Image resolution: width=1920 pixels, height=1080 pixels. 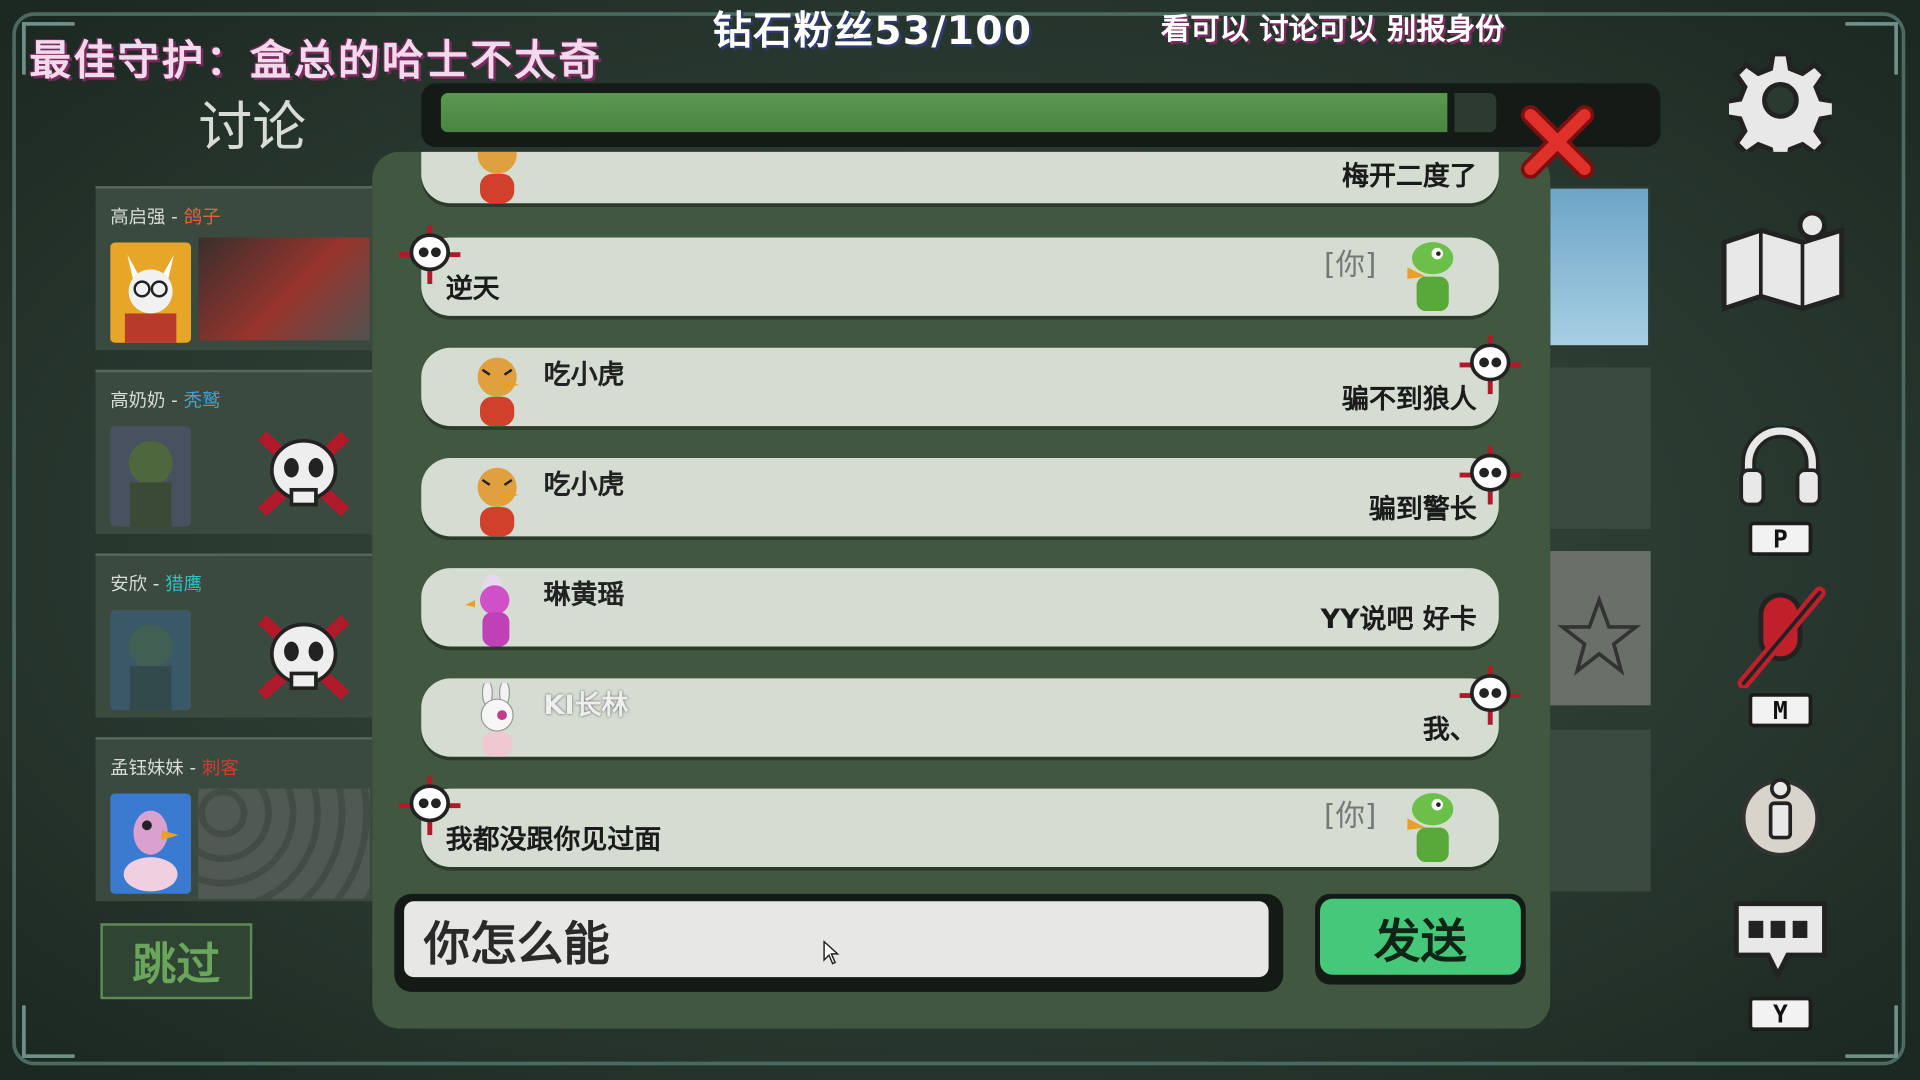 What do you see at coordinates (1780, 100) in the screenshot?
I see `gear-icon` at bounding box center [1780, 100].